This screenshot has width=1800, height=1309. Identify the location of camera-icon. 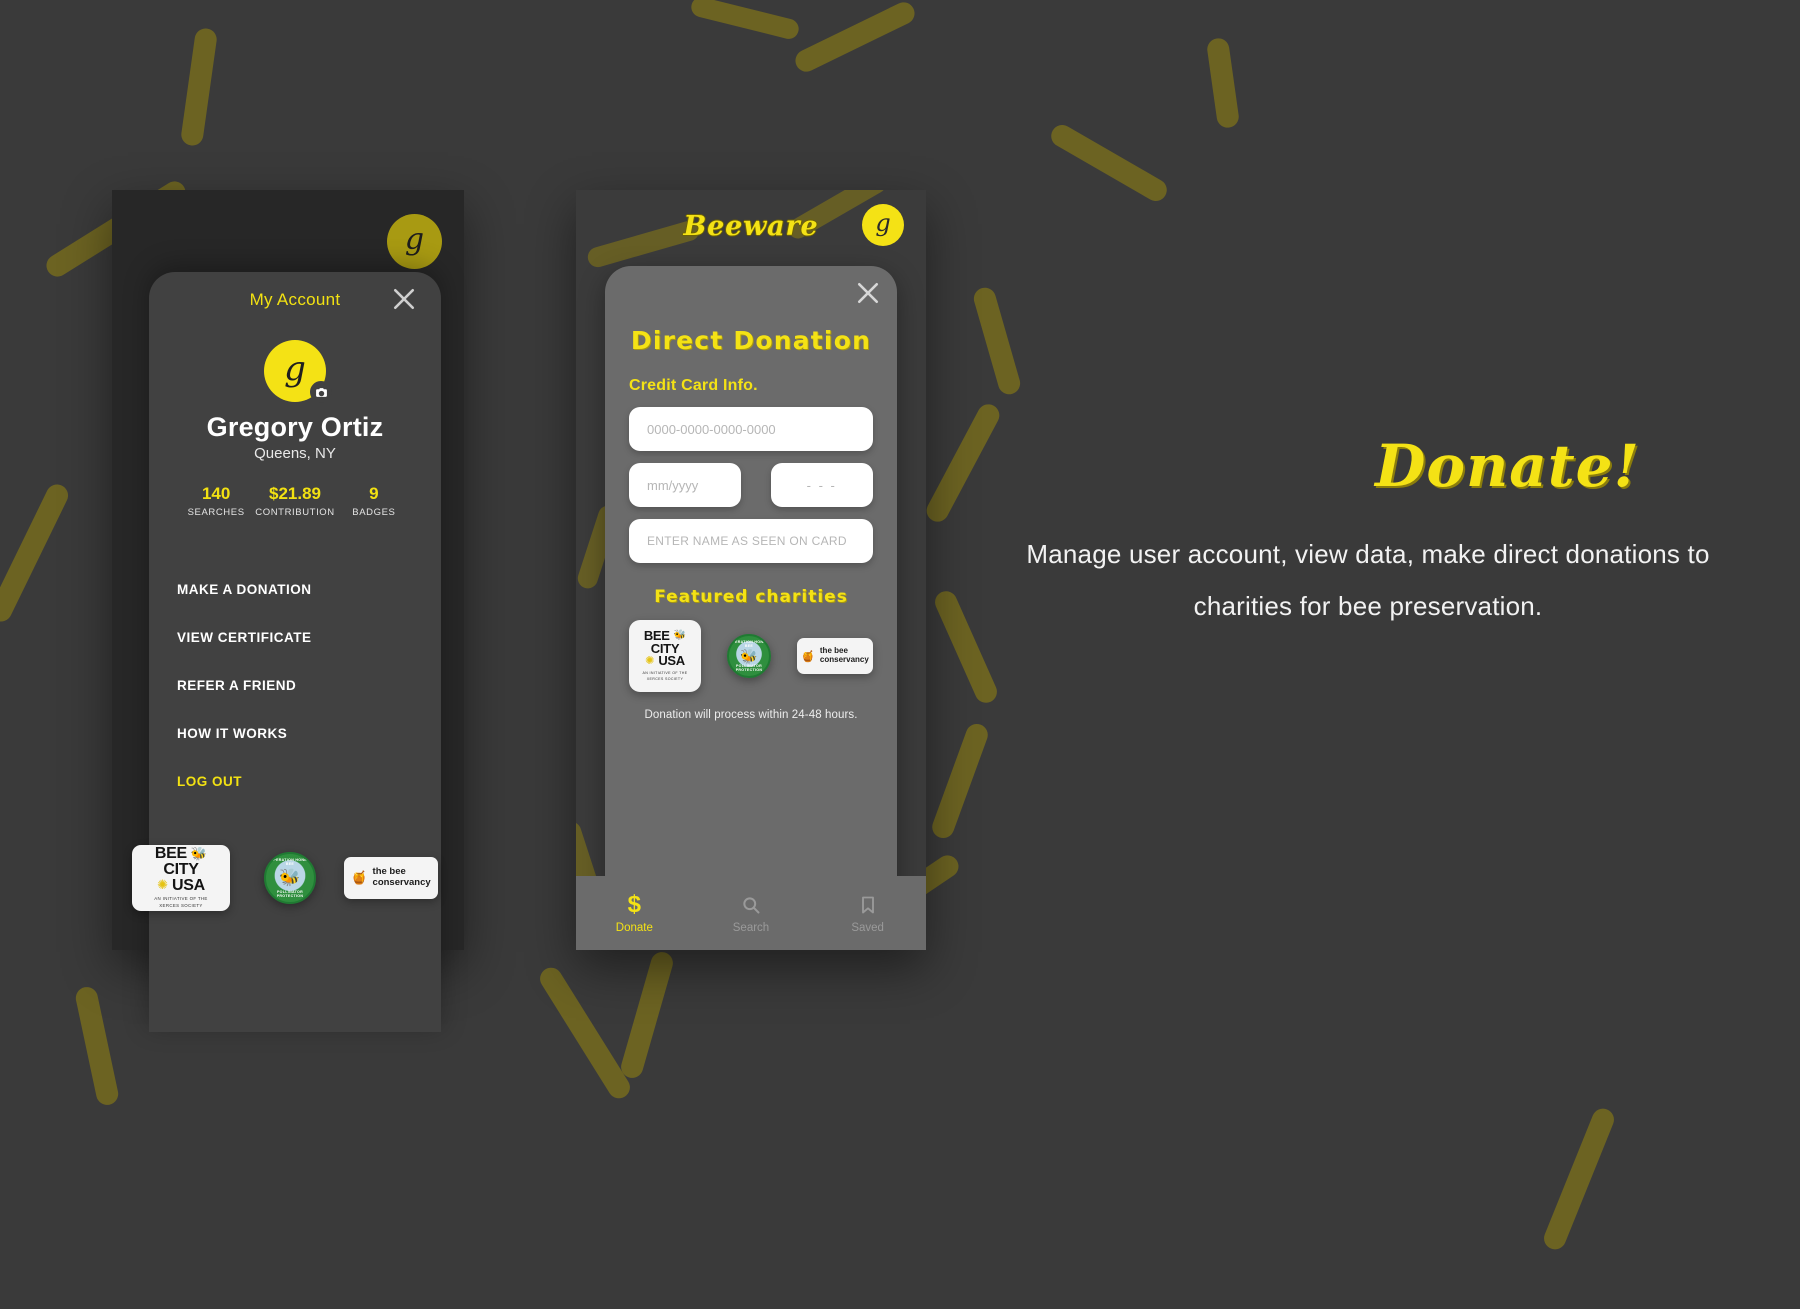
(321, 392).